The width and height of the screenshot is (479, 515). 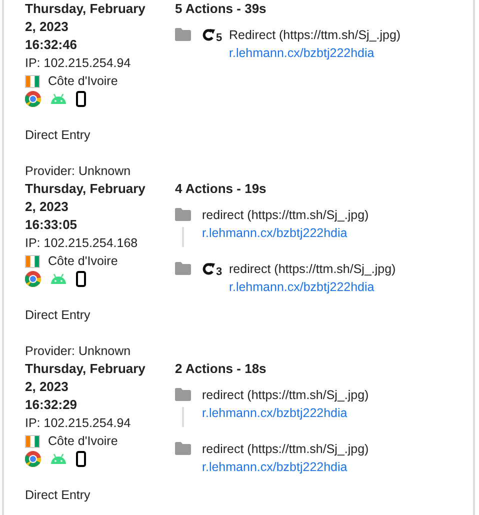 What do you see at coordinates (51, 225) in the screenshot?
I see `session-time: 16:33:05` at bounding box center [51, 225].